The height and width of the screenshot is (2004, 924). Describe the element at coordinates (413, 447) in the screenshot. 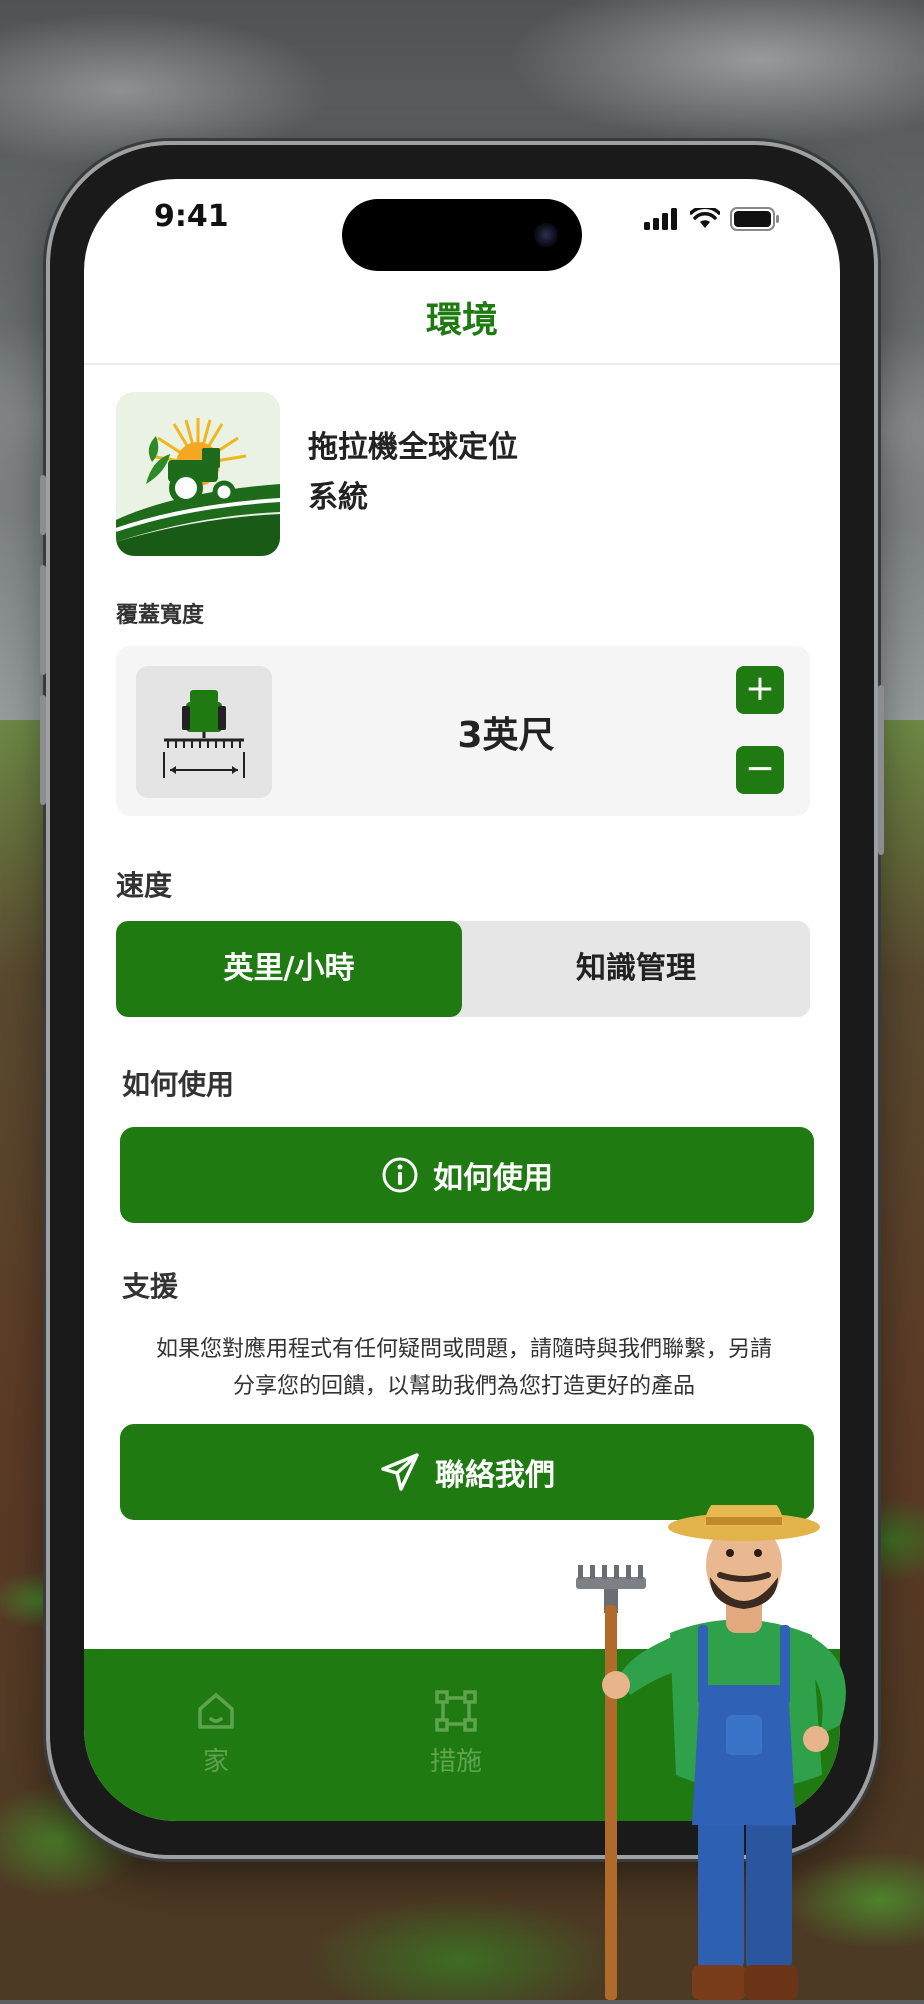

I see `app-name-line1: 拖拉機全球定位` at that location.